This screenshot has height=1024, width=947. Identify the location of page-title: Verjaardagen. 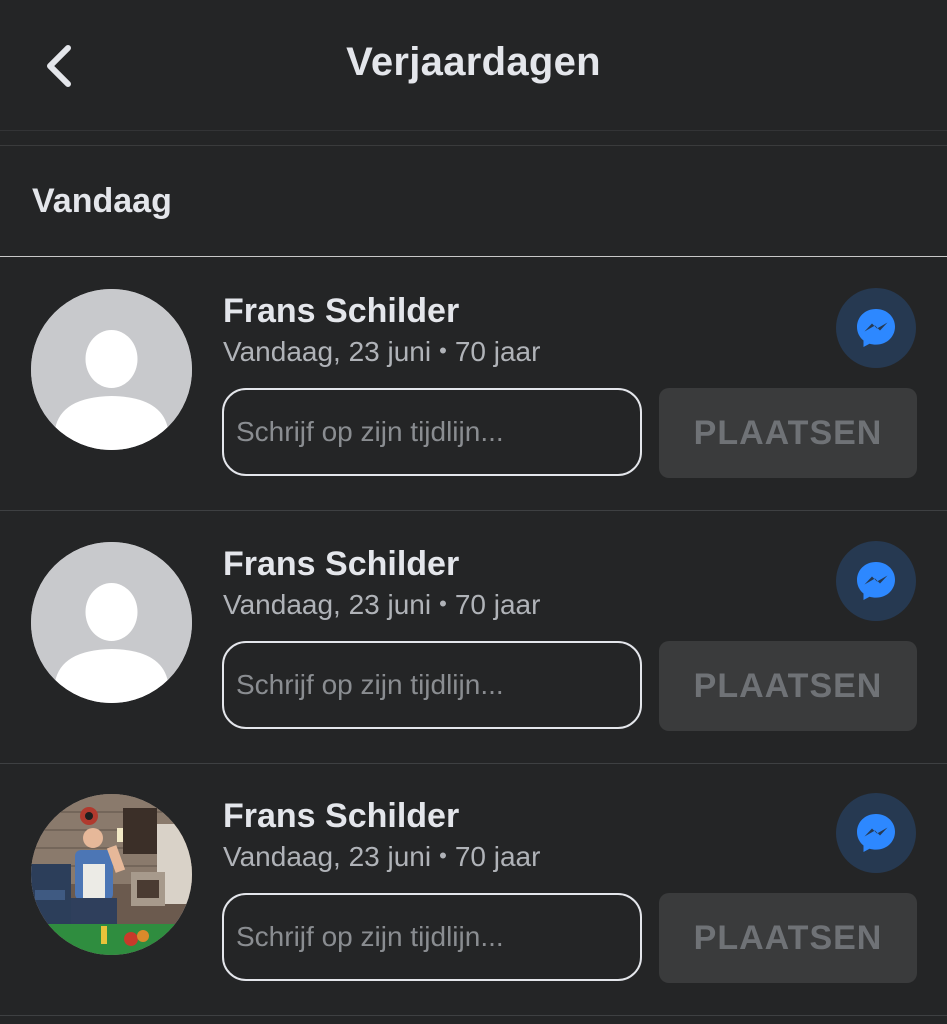
(473, 62).